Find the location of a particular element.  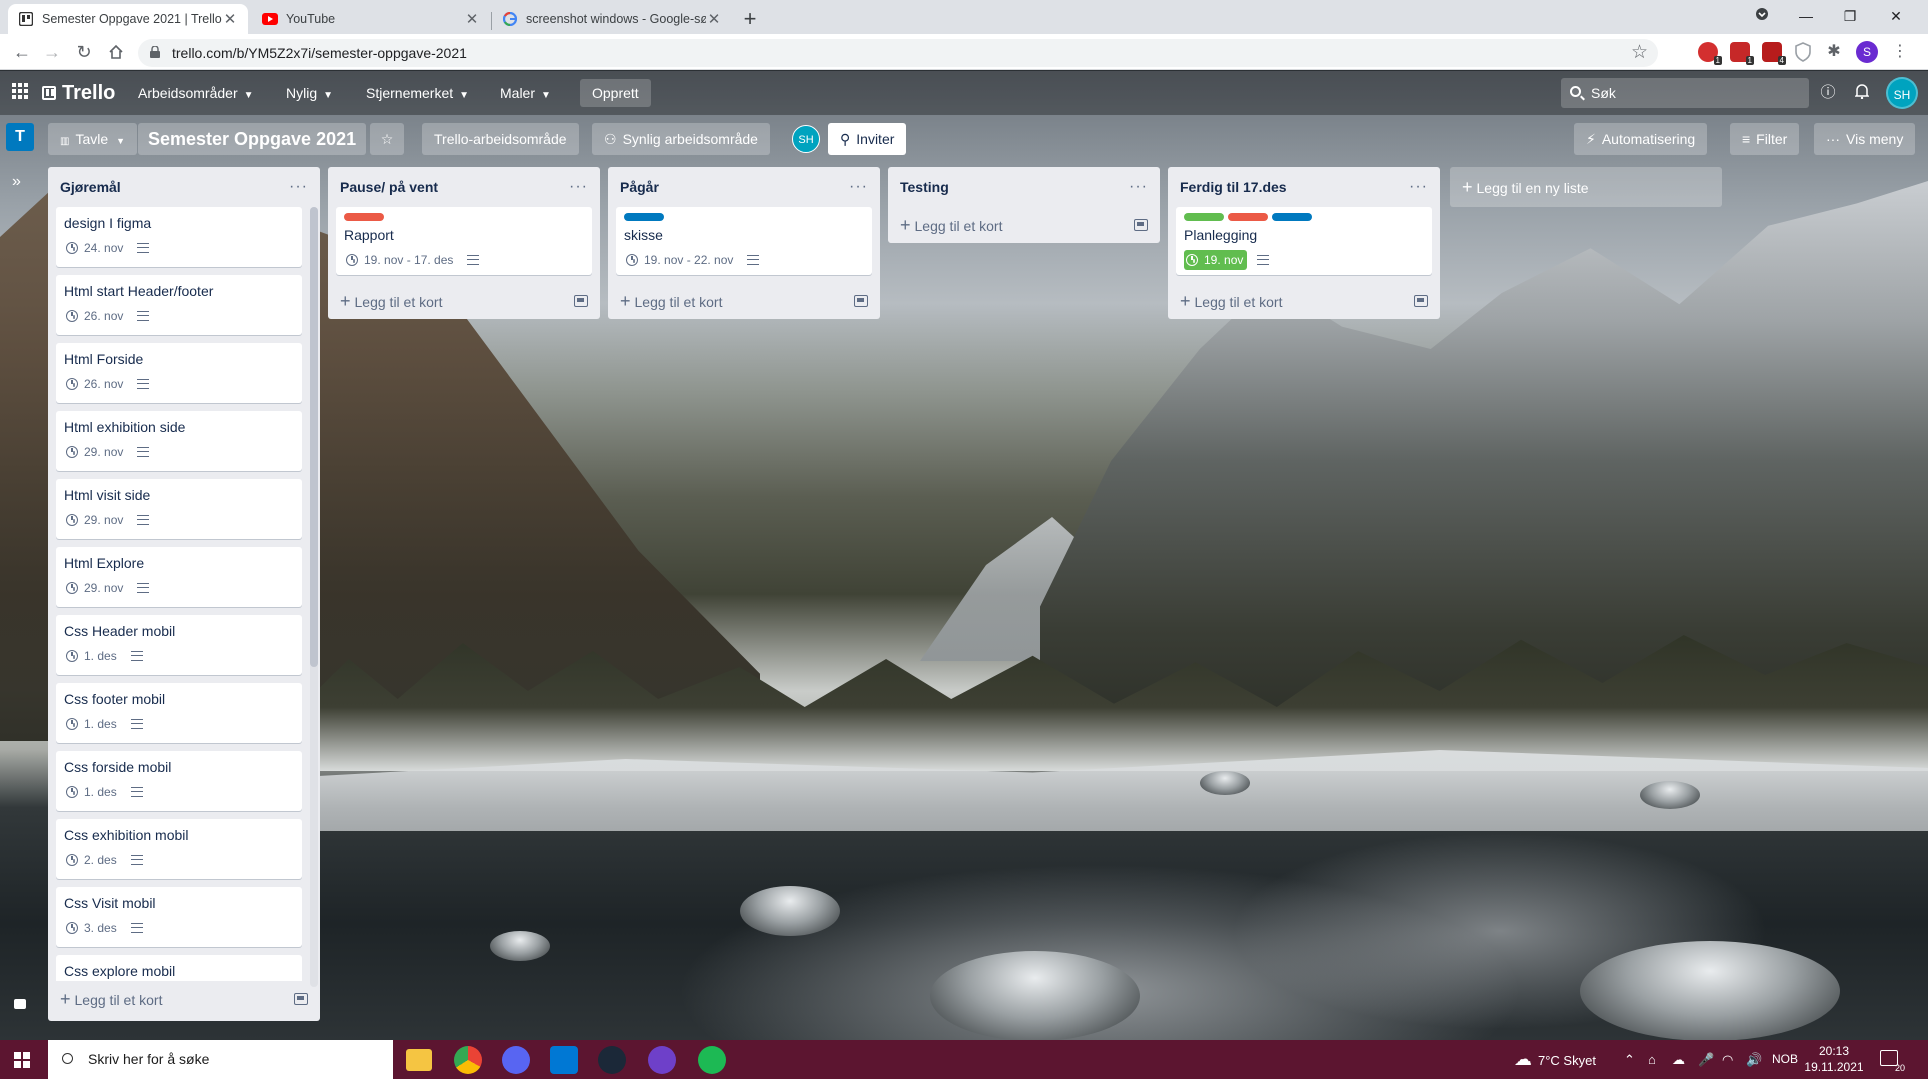

workspace-button: Trello-arbeidsområde is located at coordinates (500, 139).